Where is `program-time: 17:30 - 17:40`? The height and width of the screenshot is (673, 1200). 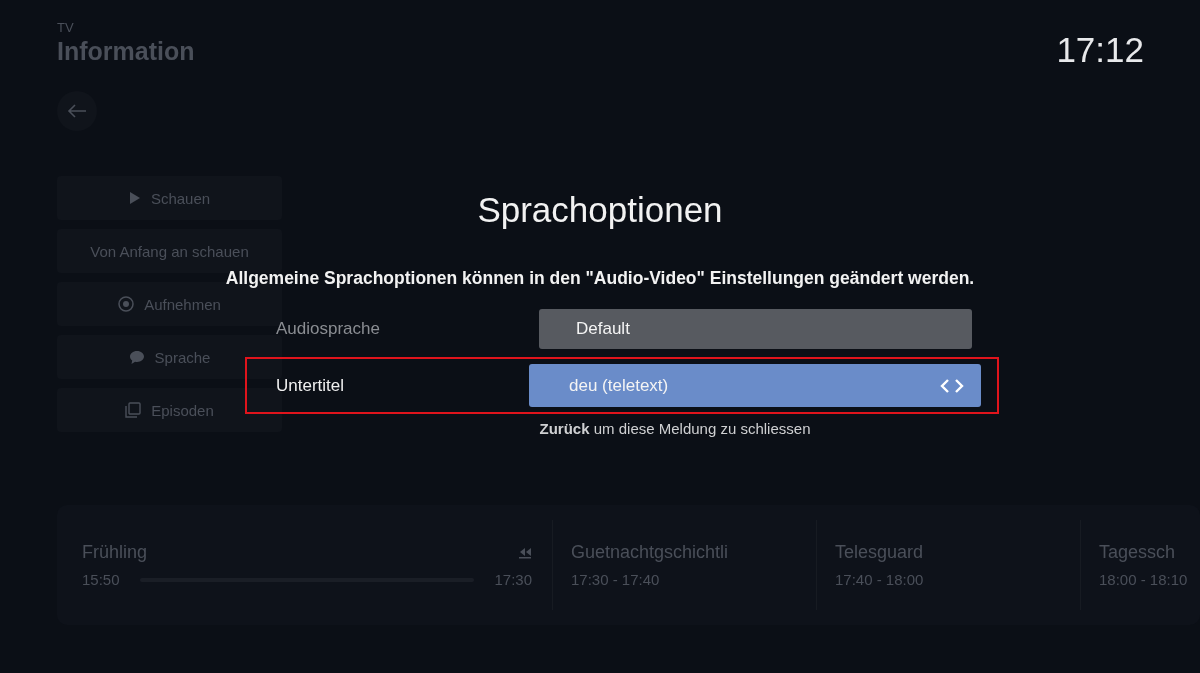
program-time: 17:30 - 17:40 is located at coordinates (616, 579).